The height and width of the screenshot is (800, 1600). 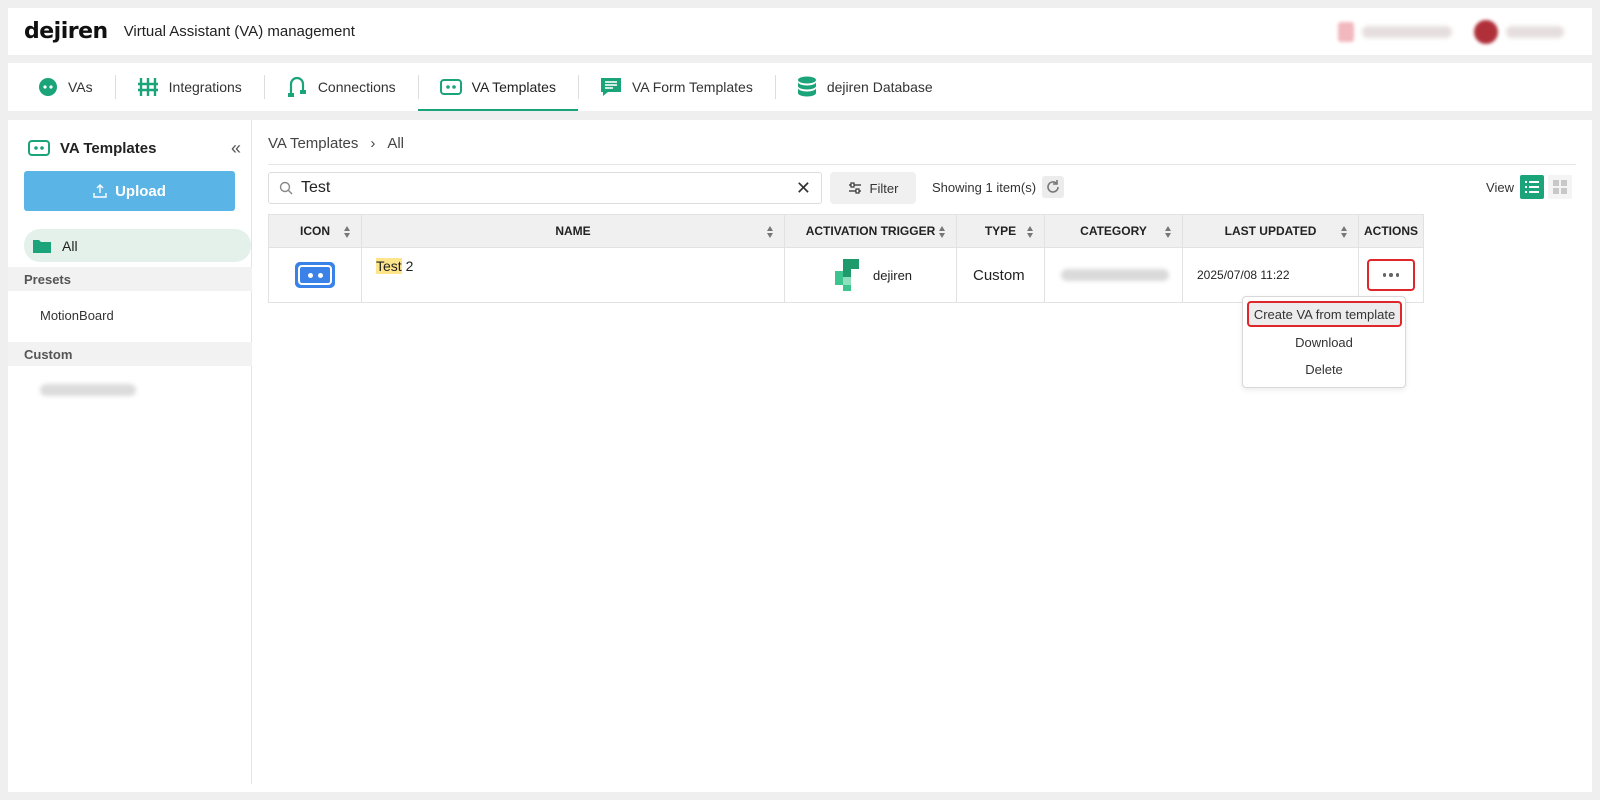 What do you see at coordinates (1500, 187) in the screenshot?
I see `view-label: View` at bounding box center [1500, 187].